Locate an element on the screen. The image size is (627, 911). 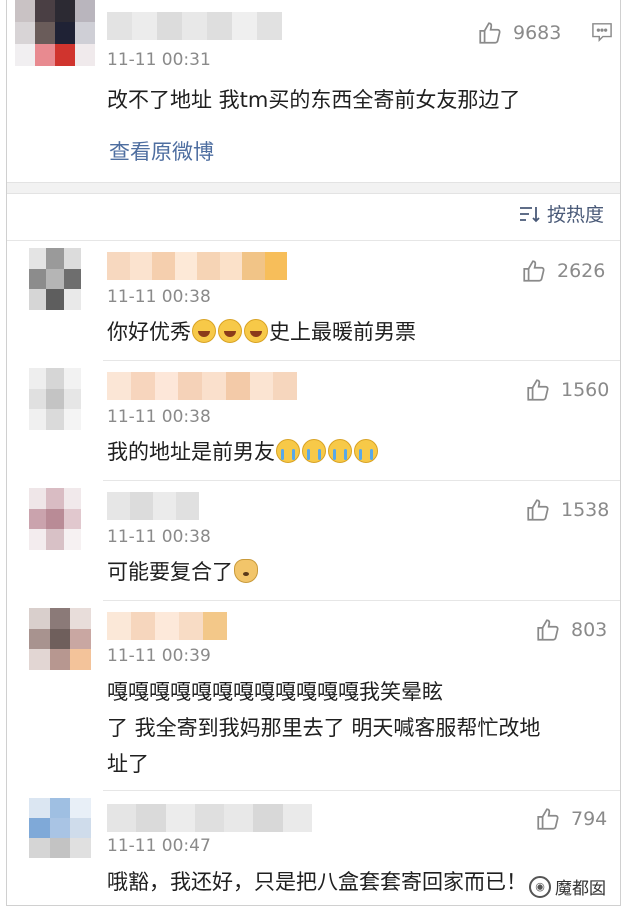
sort-lines-icon is located at coordinates (530, 214).